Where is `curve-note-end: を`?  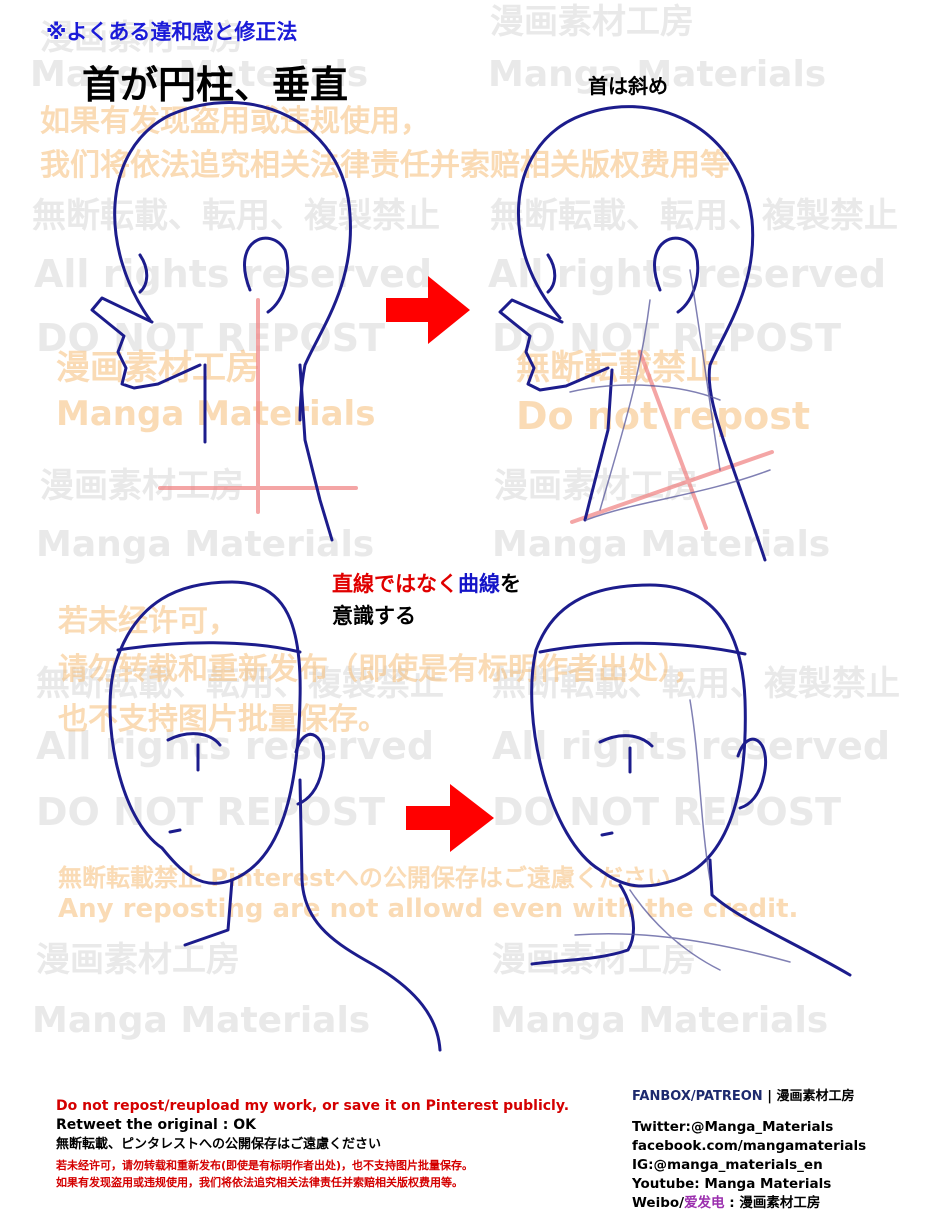 curve-note-end: を is located at coordinates (510, 584).